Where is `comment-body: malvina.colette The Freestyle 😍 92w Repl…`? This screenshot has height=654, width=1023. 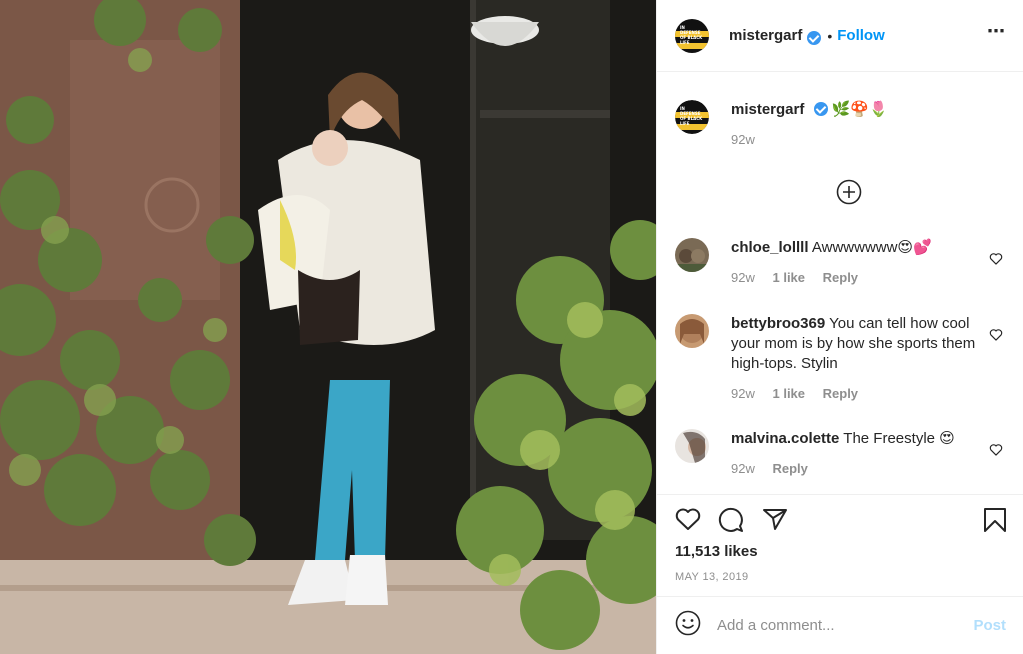 comment-body: malvina.colette The Freestyle 😍 92w Repl… is located at coordinates (853, 454).